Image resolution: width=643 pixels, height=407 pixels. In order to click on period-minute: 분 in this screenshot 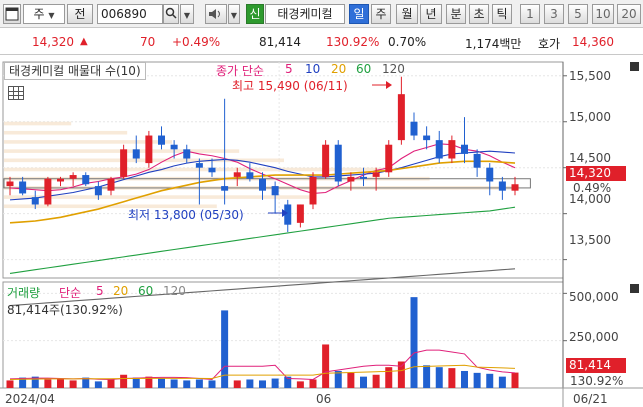, I will do `click(456, 14)`.